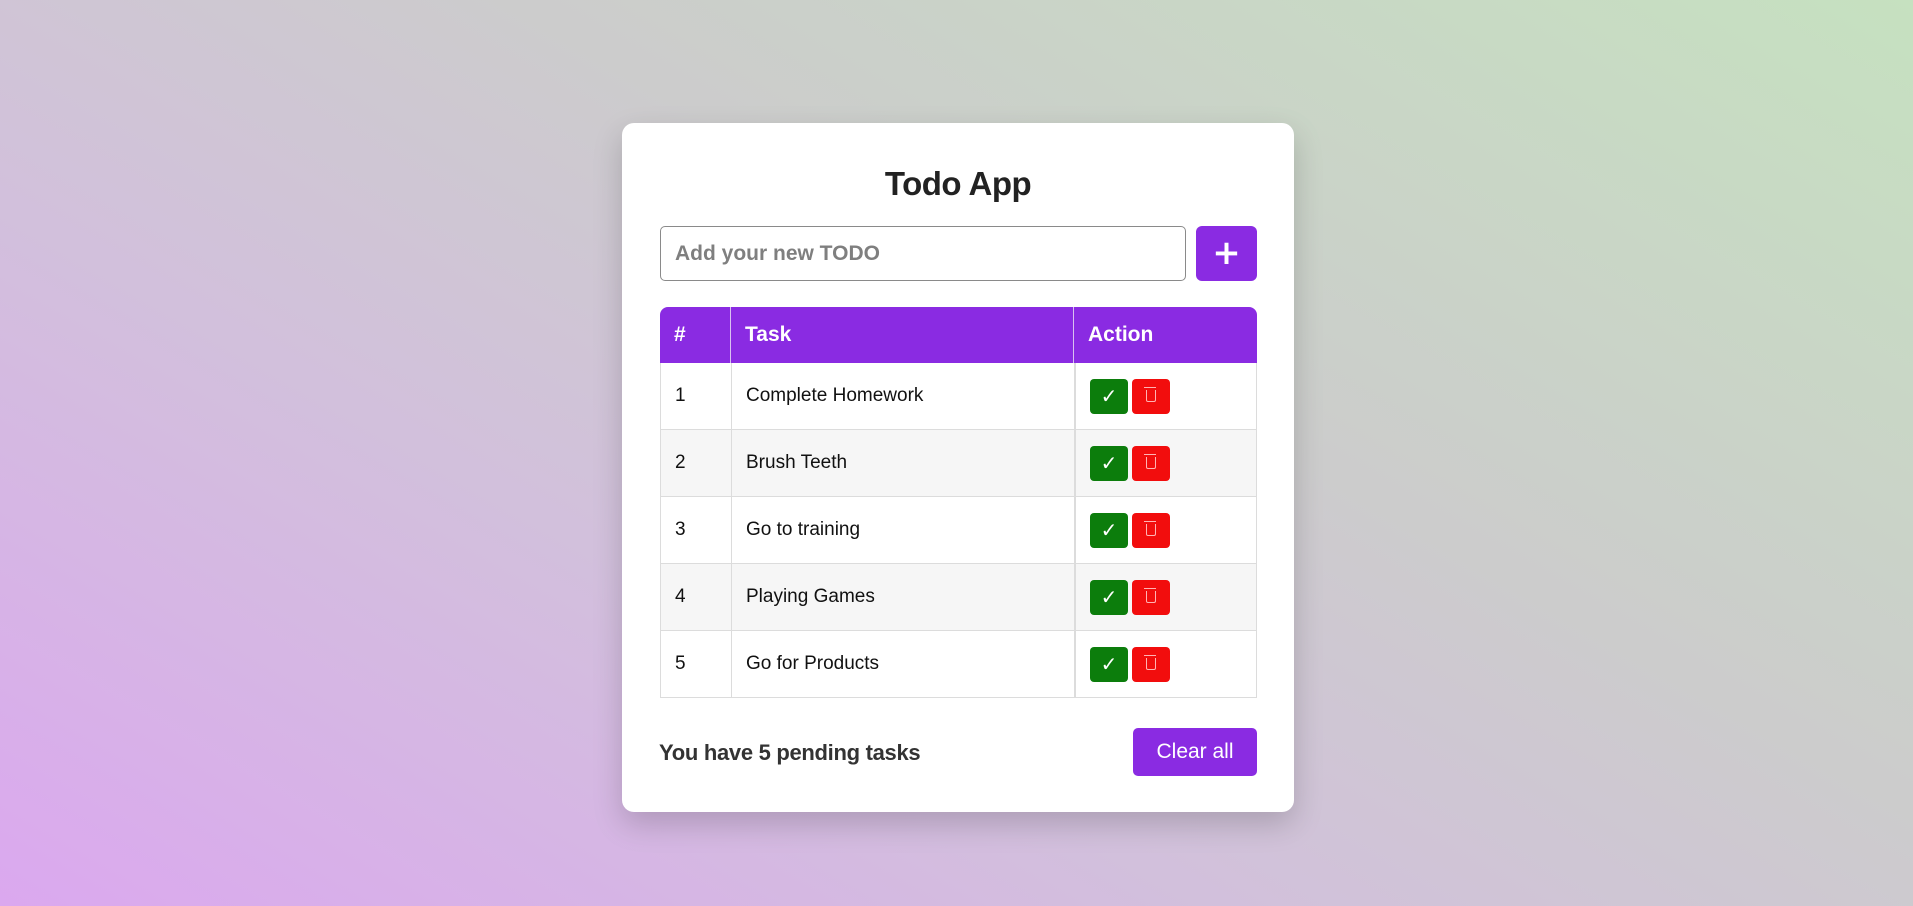 This screenshot has height=906, width=1913. I want to click on table-header-row: # Task Action, so click(958, 335).